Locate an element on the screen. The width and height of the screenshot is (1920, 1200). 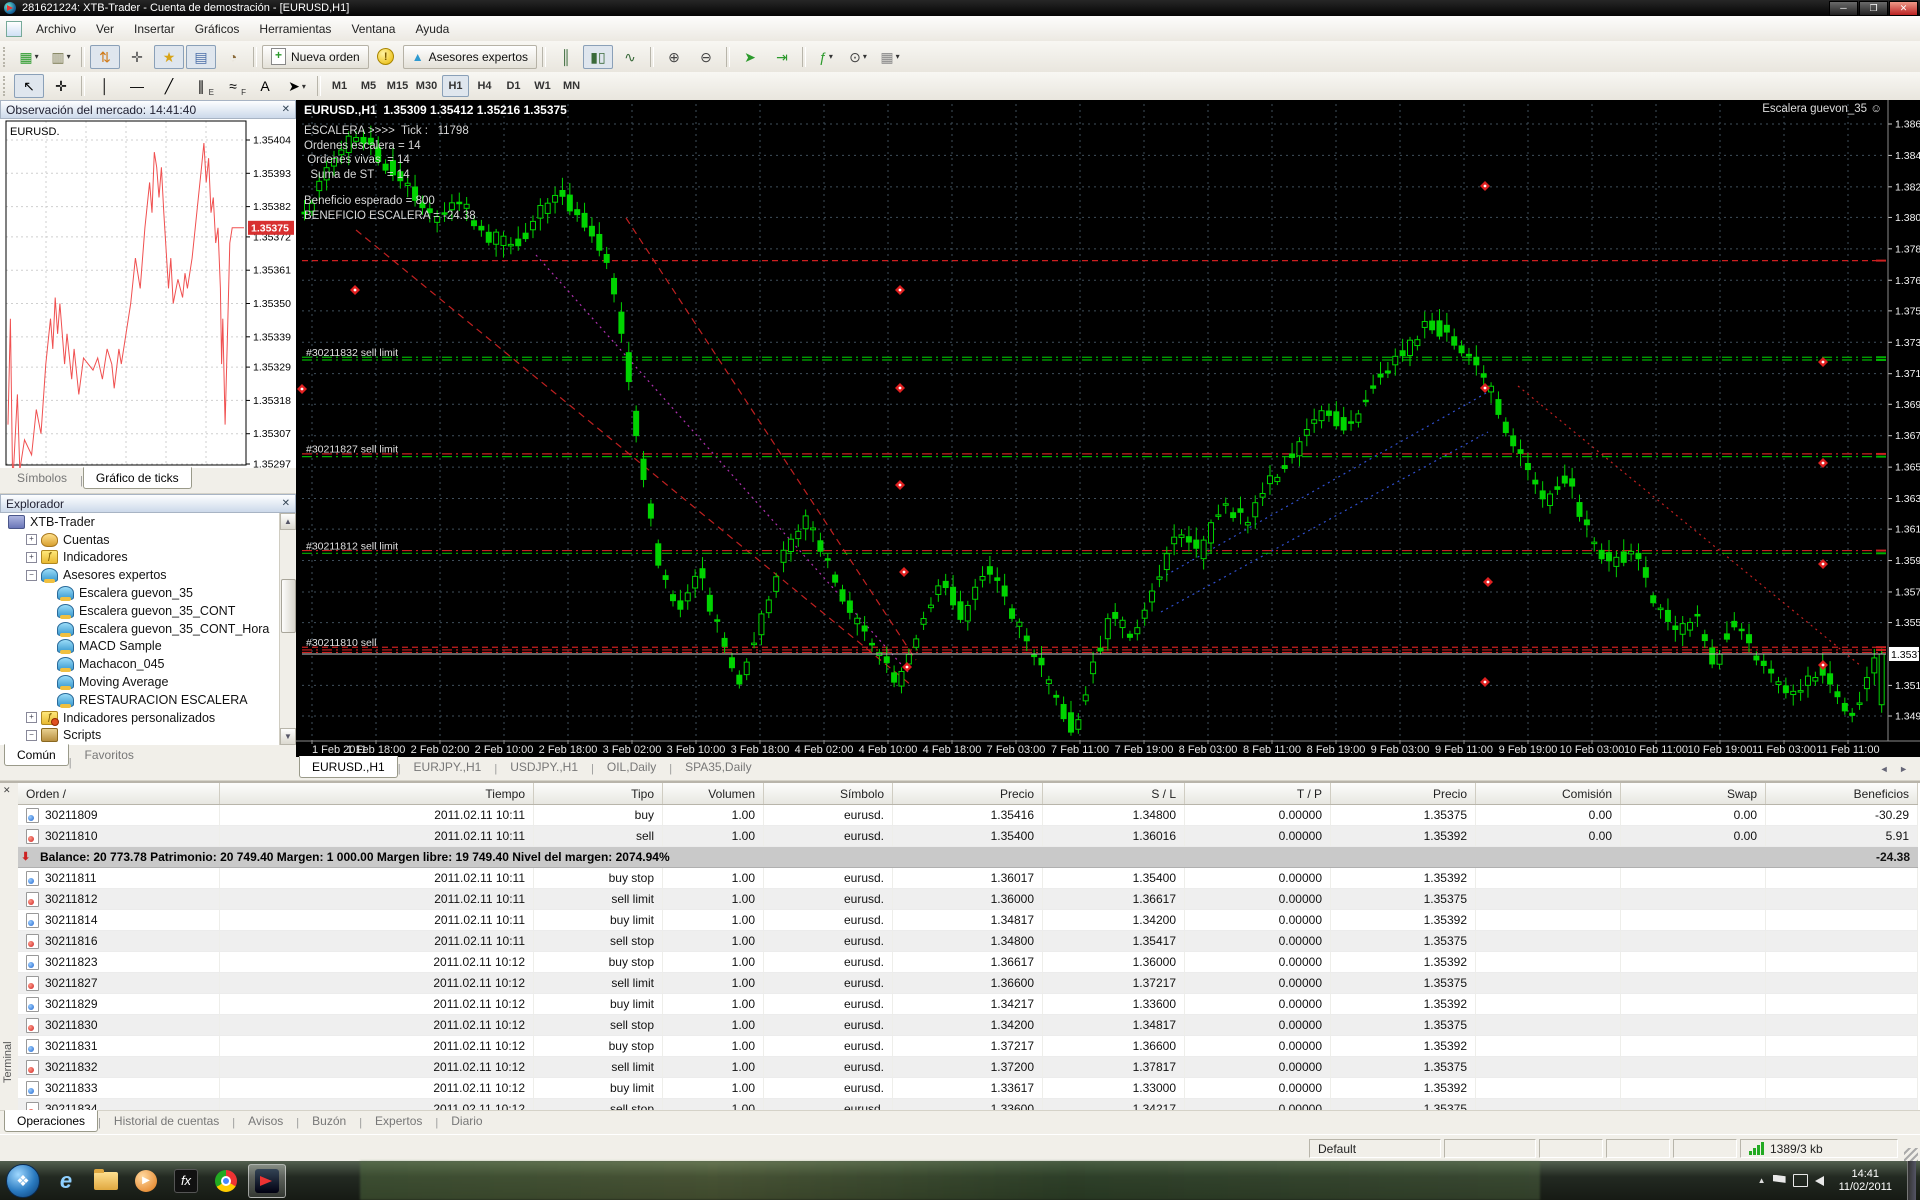
vertical-line-tool-icon: │ is located at coordinates (105, 86).